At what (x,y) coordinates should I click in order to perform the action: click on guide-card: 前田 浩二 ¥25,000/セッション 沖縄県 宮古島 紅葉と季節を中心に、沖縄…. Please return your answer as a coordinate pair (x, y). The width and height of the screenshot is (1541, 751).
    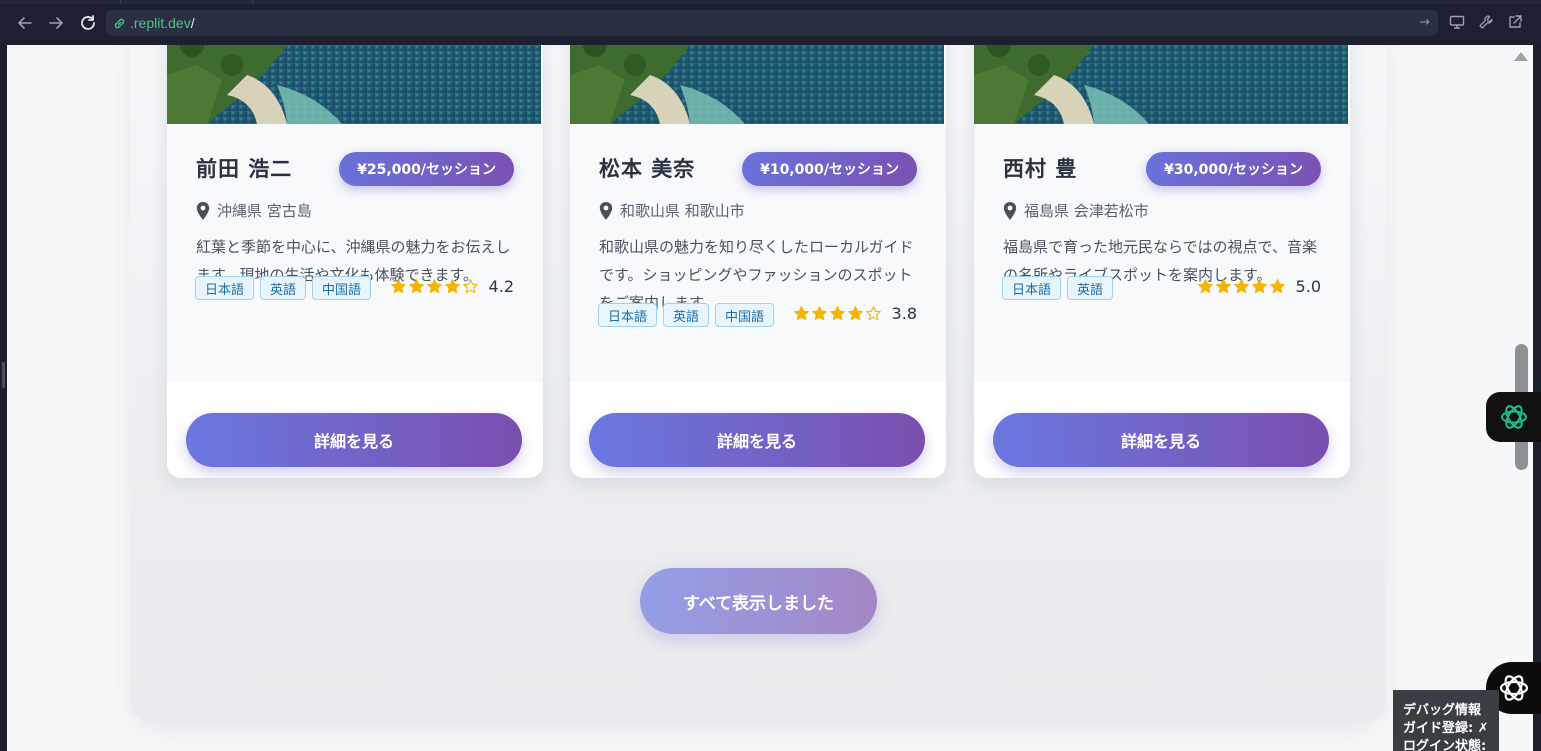
    Looking at the image, I should click on (355, 261).